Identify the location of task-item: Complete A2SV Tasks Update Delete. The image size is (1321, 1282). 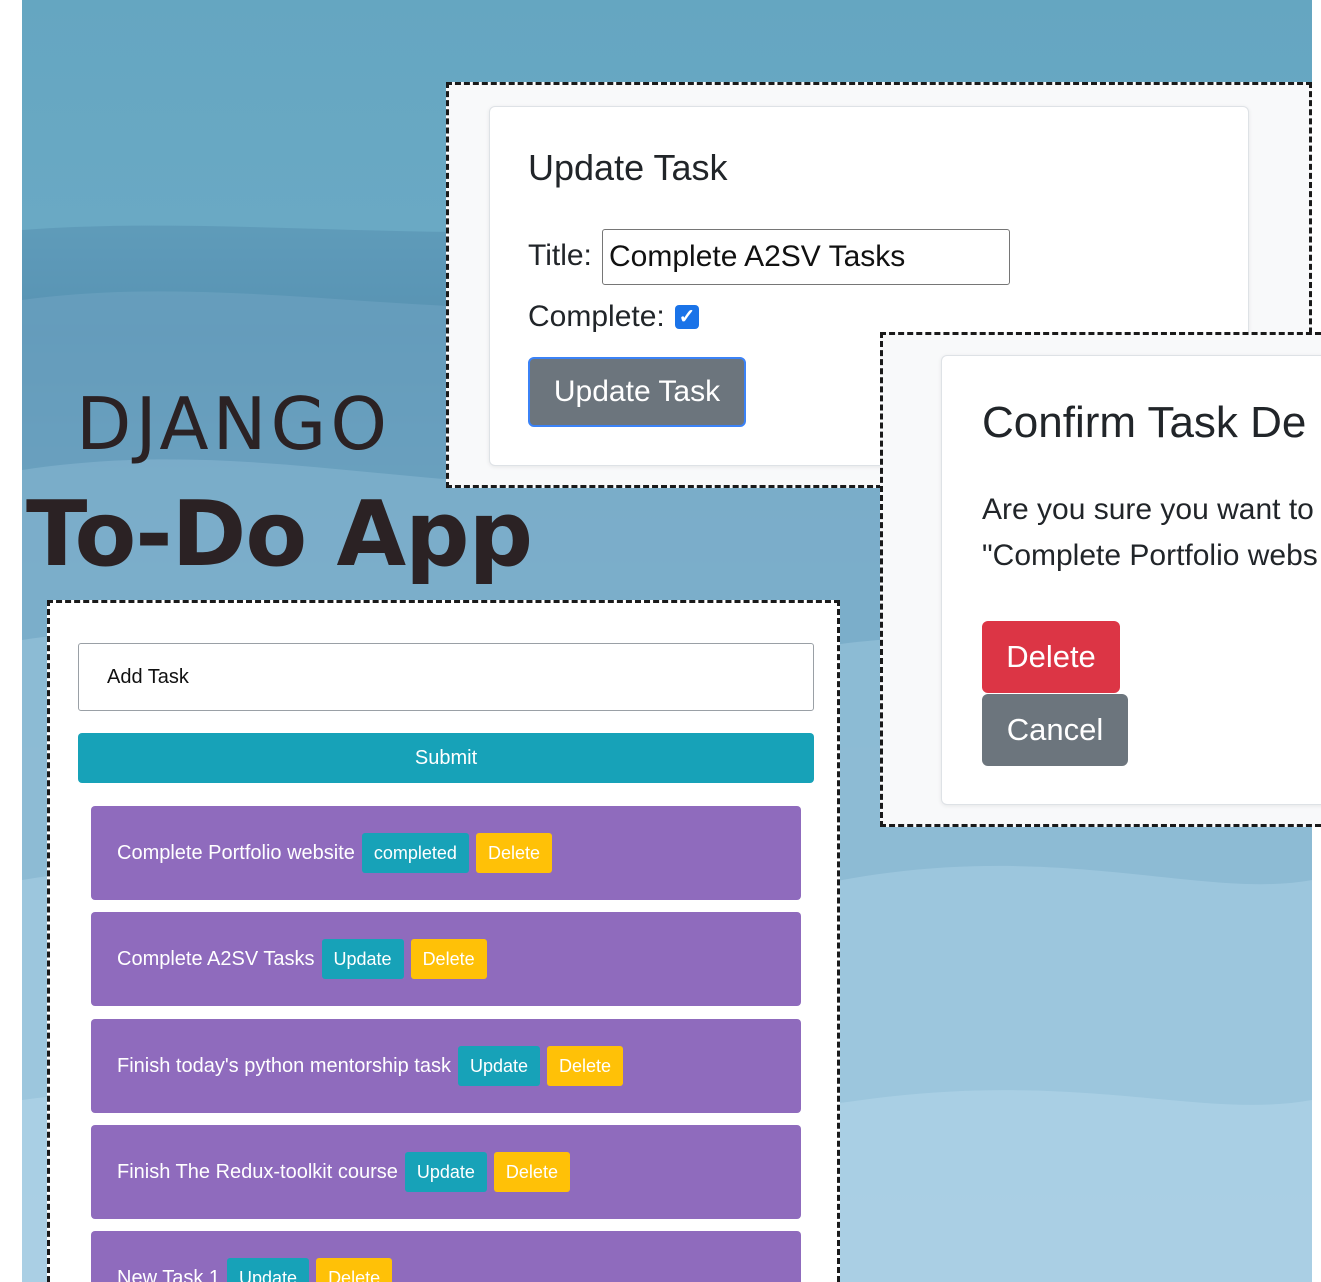
(446, 959).